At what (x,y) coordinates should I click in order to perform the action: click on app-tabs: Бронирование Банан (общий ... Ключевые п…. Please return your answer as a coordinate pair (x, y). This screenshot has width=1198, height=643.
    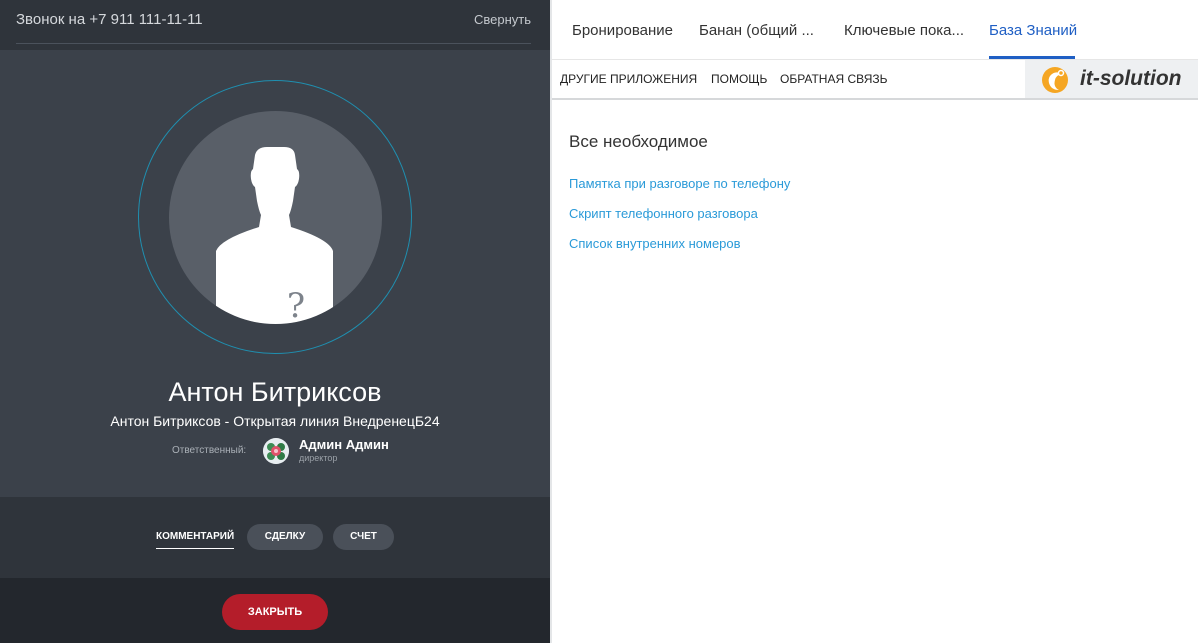
    Looking at the image, I should click on (875, 30).